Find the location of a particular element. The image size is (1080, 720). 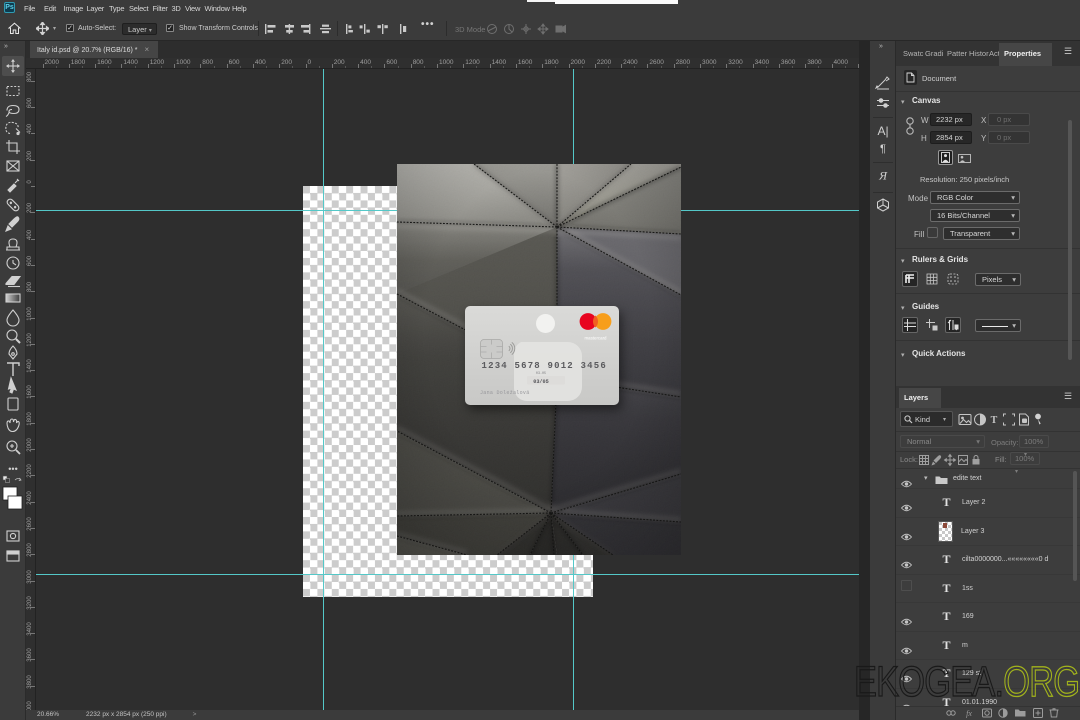

svg-text: fx is located at coordinates (969, 713).